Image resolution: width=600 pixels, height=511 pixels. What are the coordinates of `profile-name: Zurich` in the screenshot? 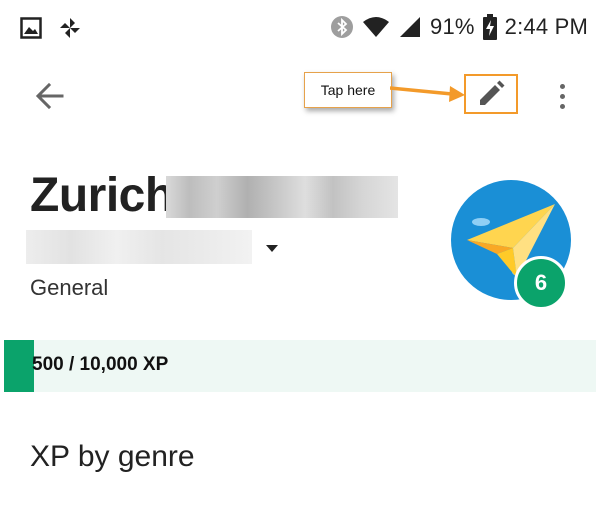 It's located at (102, 195).